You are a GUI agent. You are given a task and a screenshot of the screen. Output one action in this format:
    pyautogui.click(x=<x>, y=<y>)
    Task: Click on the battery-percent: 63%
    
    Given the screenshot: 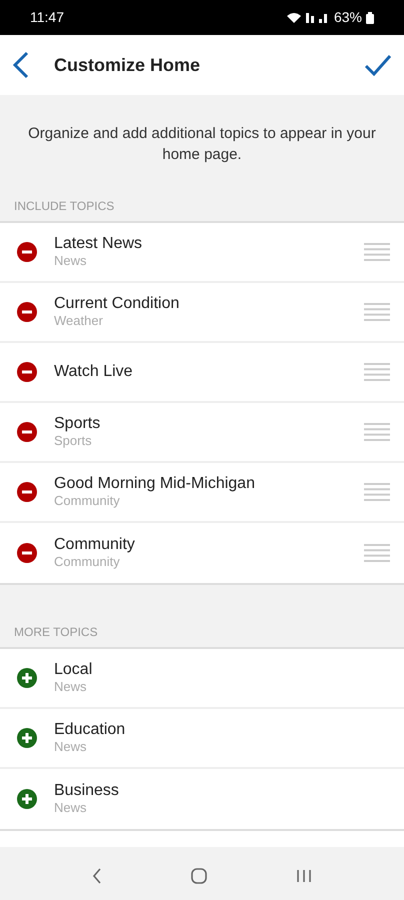 What is the action you would take?
    pyautogui.click(x=348, y=17)
    